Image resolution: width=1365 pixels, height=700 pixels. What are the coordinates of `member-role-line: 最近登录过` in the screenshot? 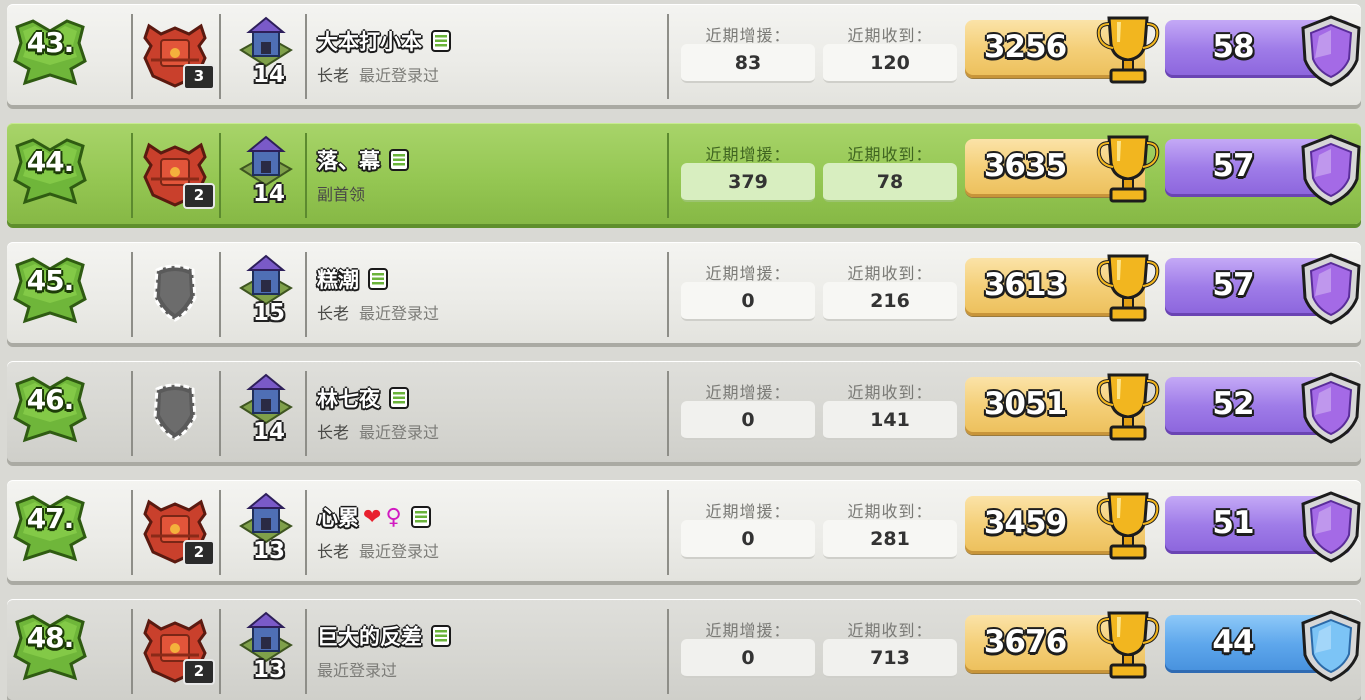 It's located at (357, 669).